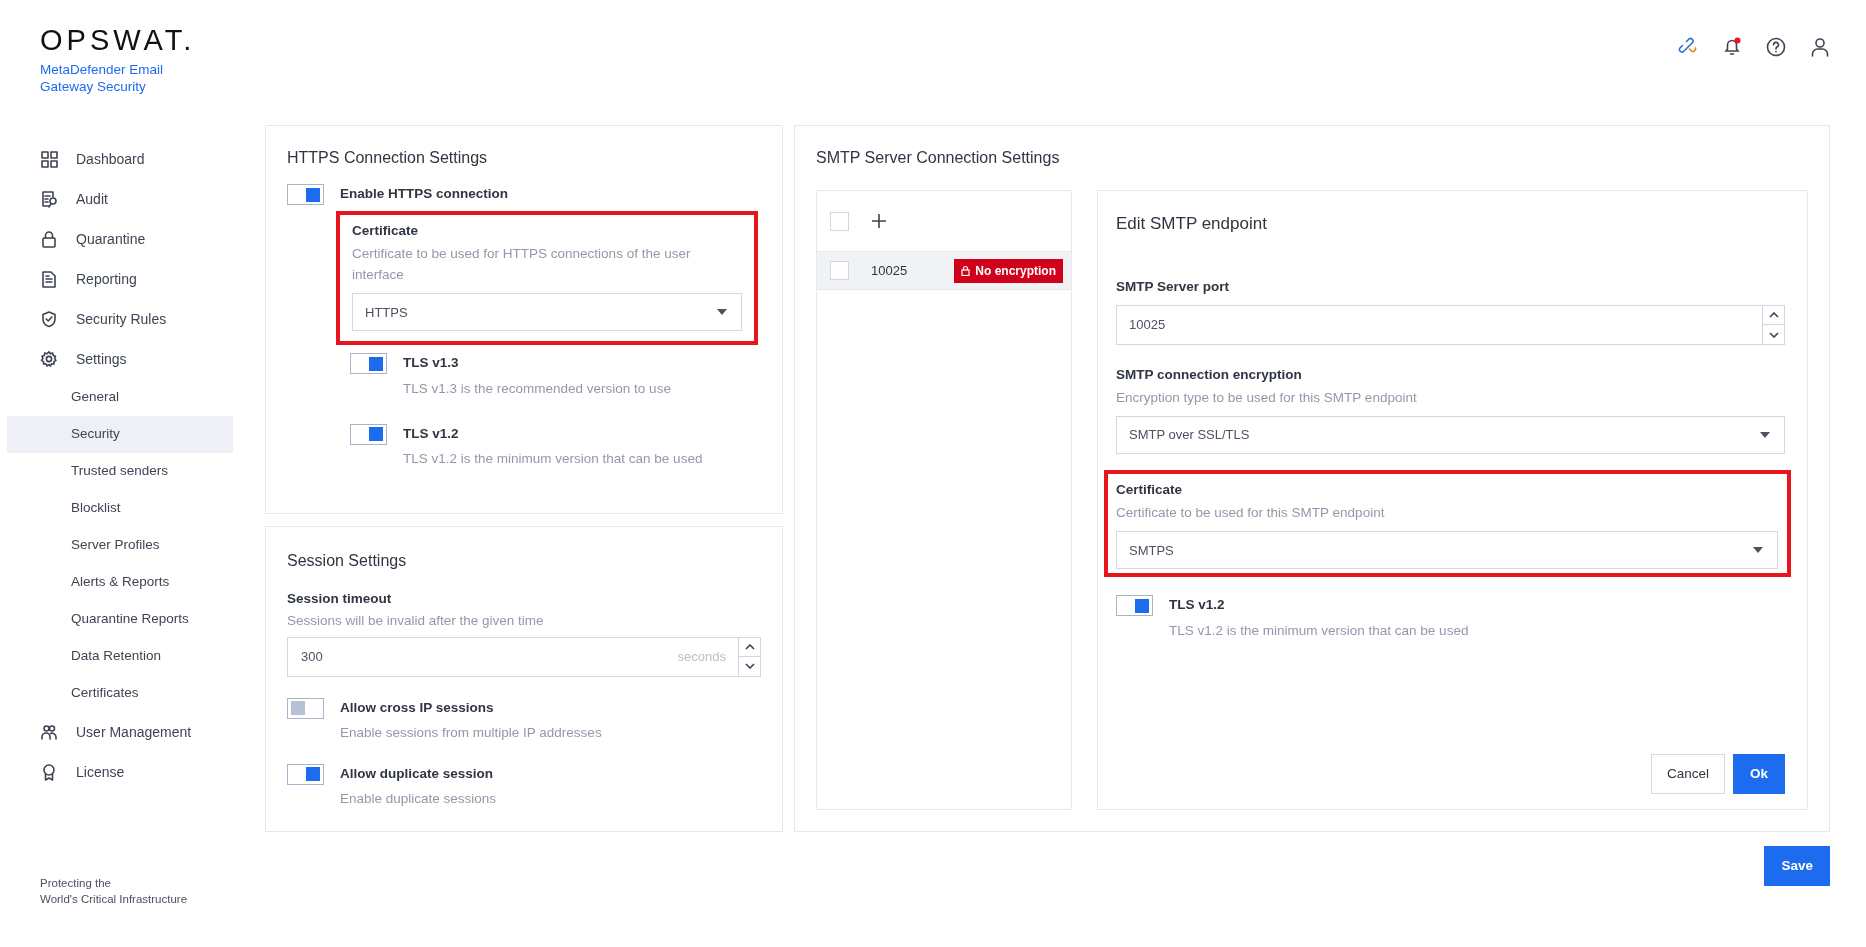  I want to click on sidebar-item: Dashboard, so click(116, 159).